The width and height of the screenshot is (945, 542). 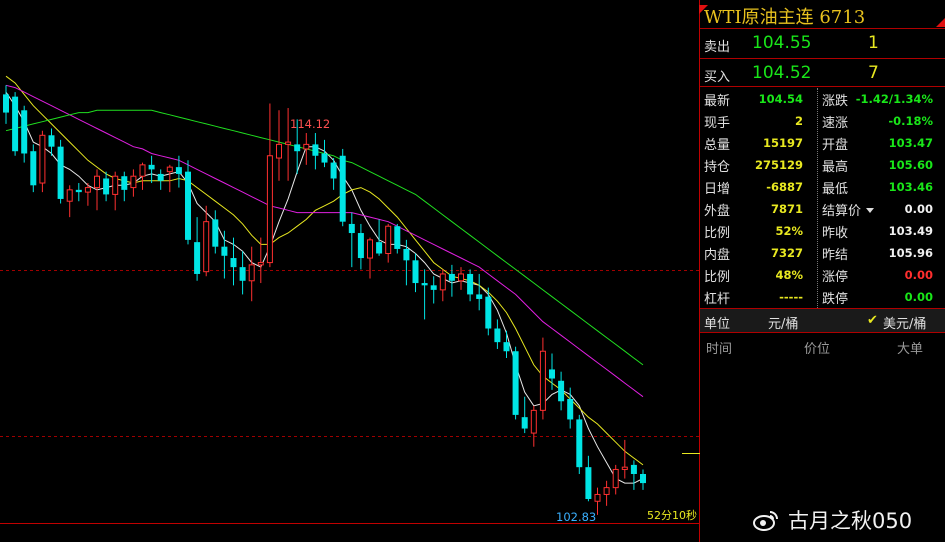 What do you see at coordinates (870, 210) in the screenshot?
I see `dropdown-arrow-icon` at bounding box center [870, 210].